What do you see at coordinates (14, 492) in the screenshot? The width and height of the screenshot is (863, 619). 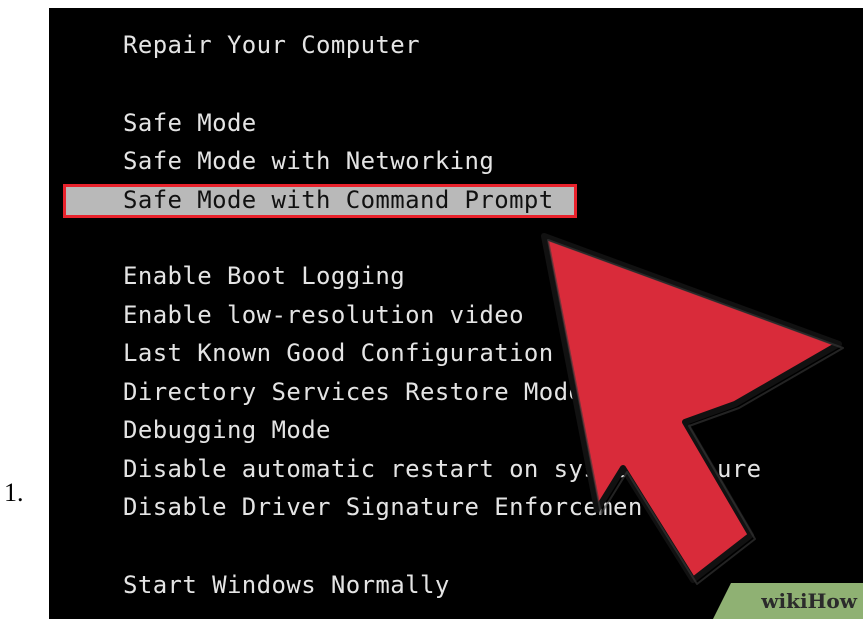 I see `list-number: 1.` at bounding box center [14, 492].